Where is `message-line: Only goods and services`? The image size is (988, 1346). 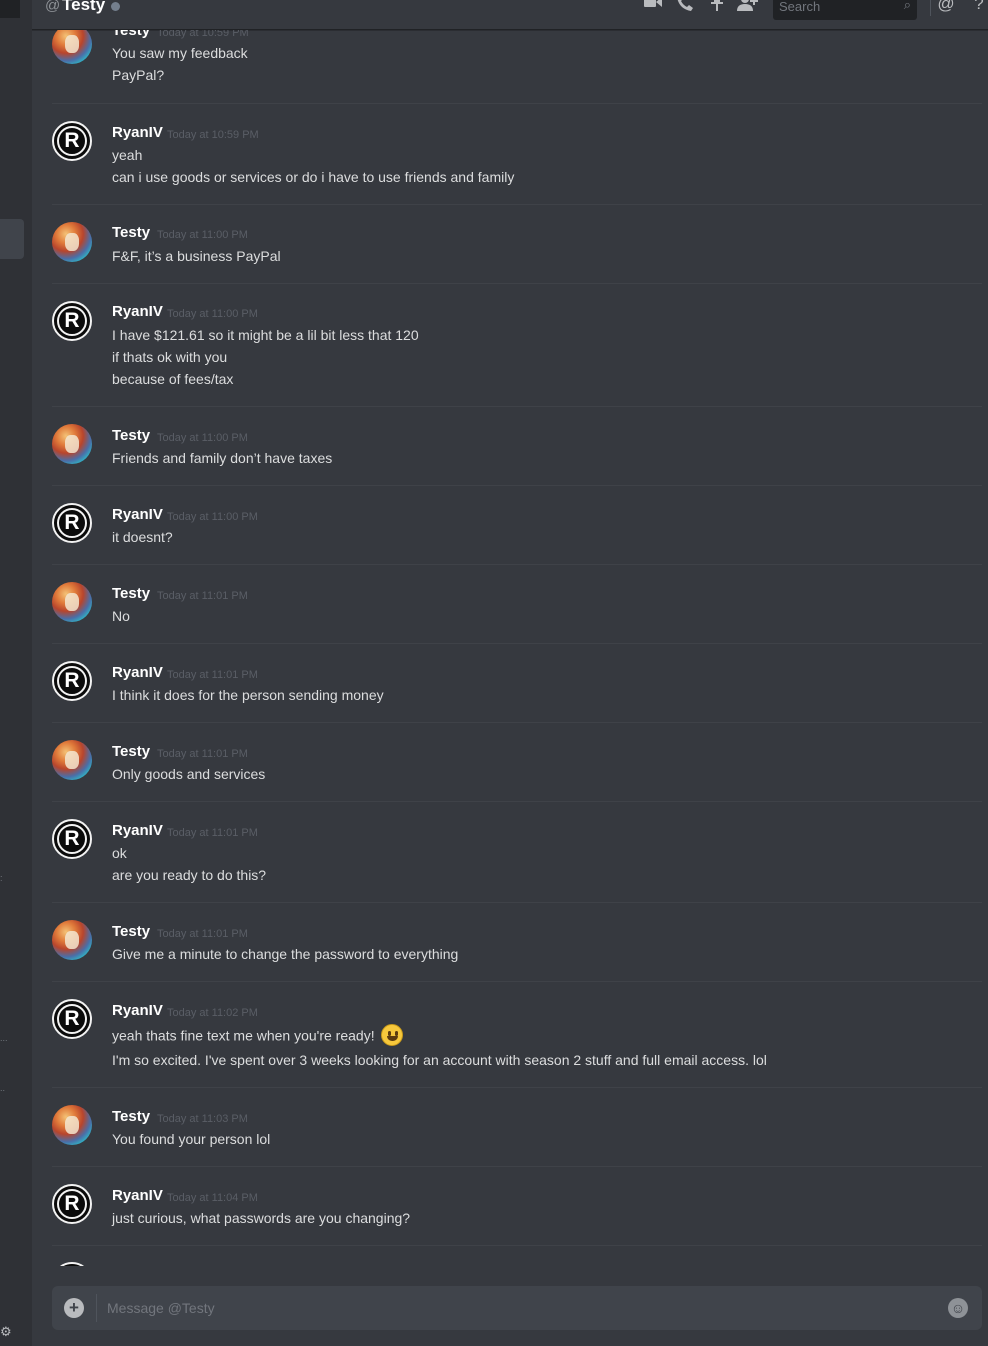
message-line: Only goods and services is located at coordinates (189, 774).